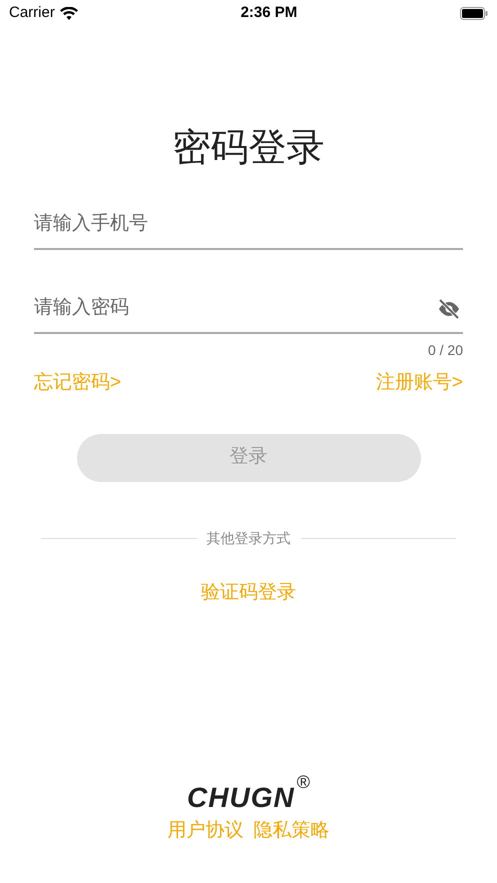  What do you see at coordinates (248, 309) in the screenshot?
I see `password-input-field: 请输入密码` at bounding box center [248, 309].